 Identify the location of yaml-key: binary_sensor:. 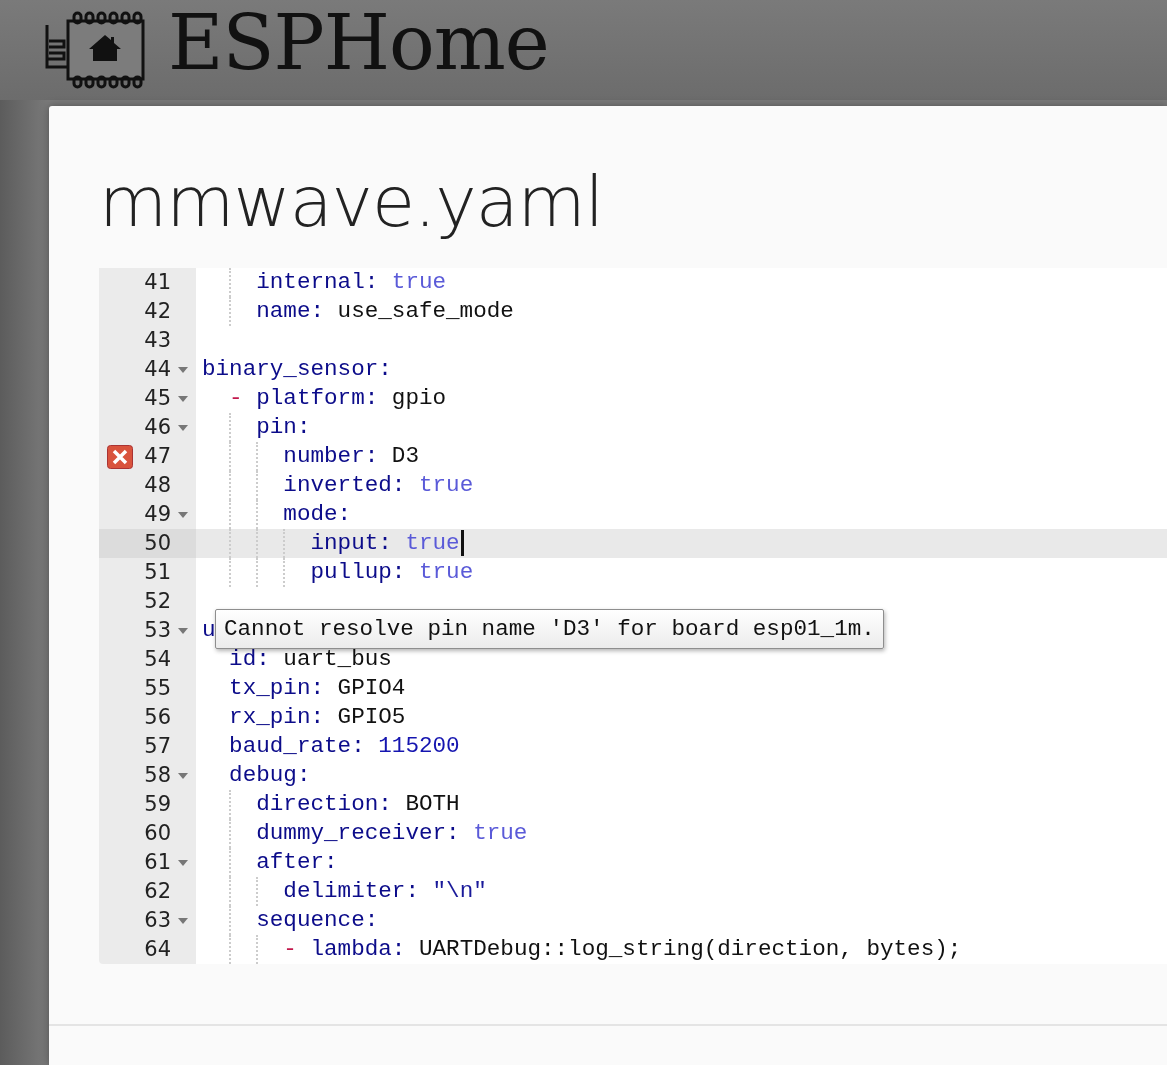
(297, 369).